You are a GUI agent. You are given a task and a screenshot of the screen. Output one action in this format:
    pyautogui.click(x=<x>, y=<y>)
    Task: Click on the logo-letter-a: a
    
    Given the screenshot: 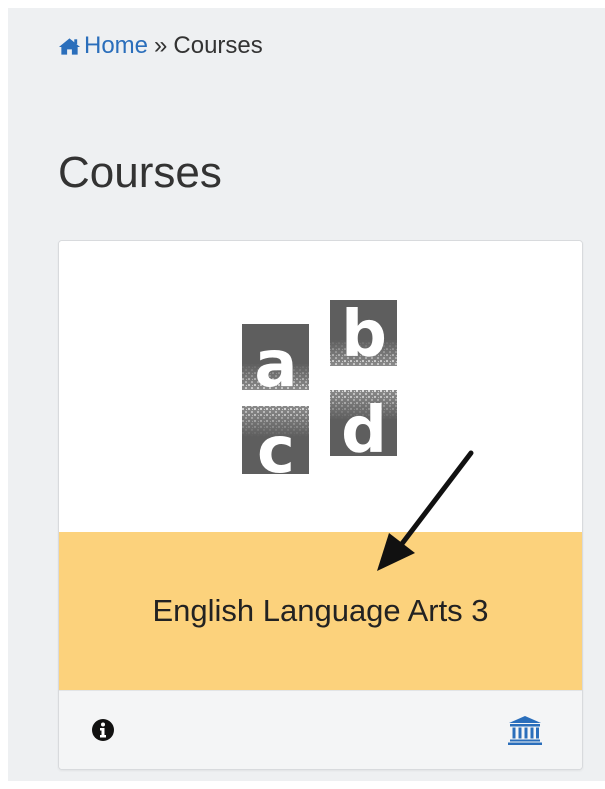 What is the action you would take?
    pyautogui.click(x=275, y=365)
    